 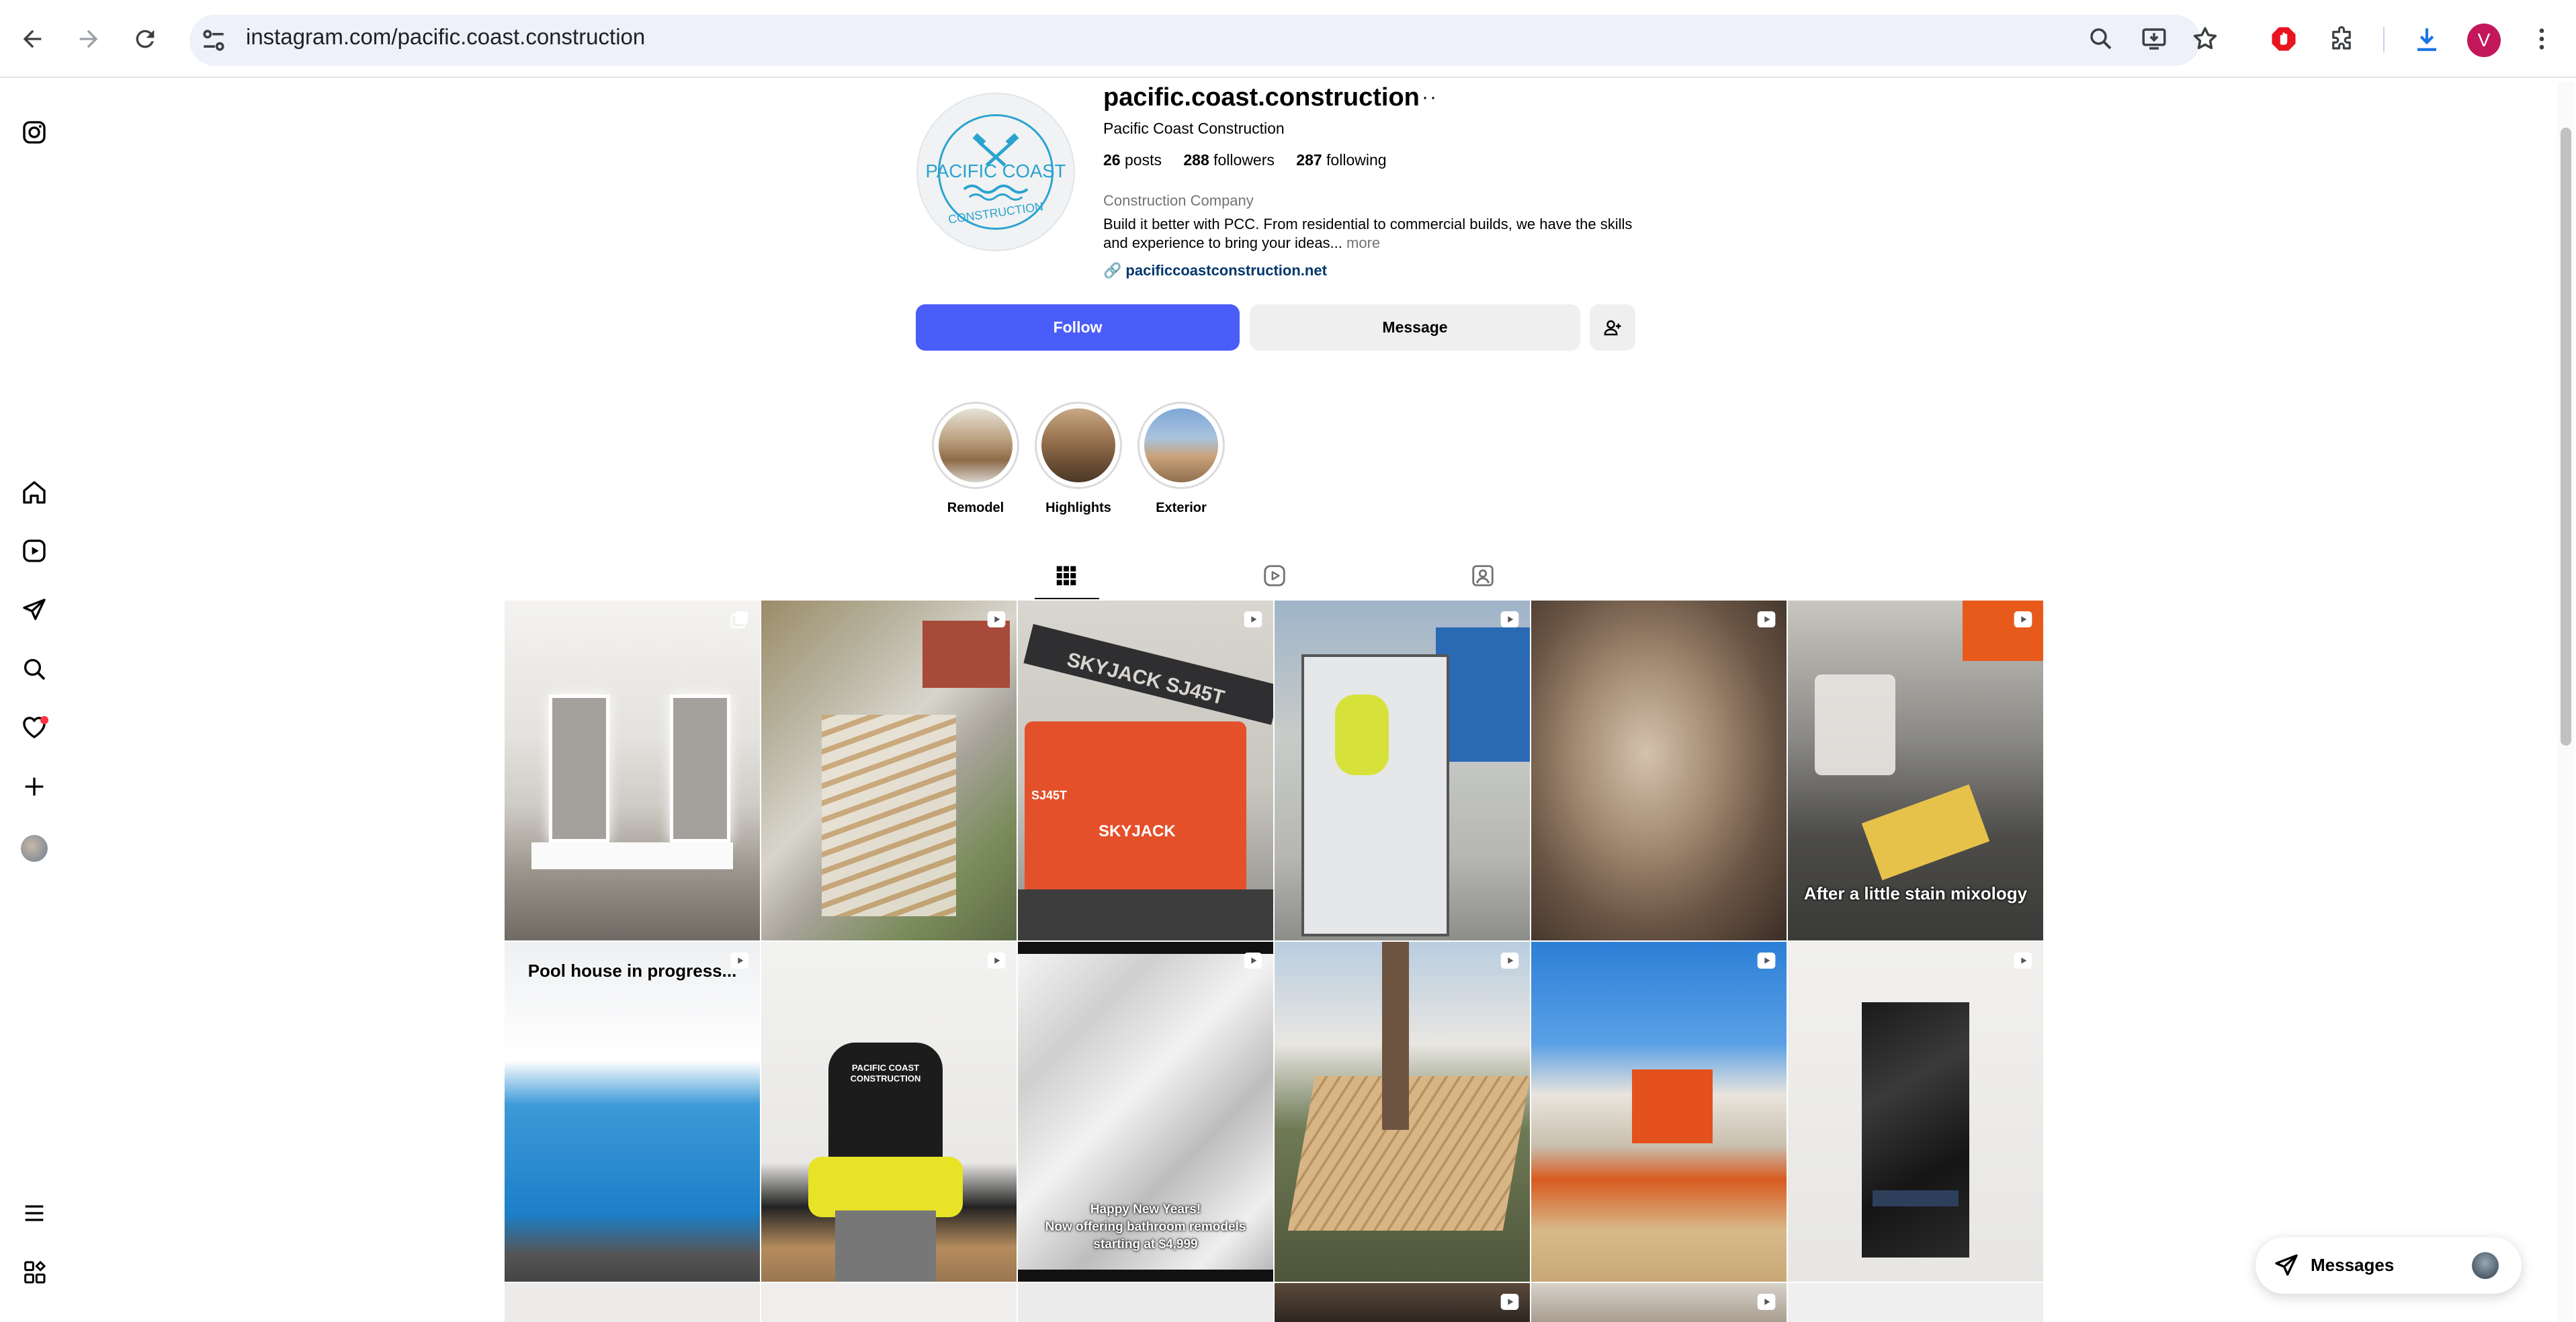 I want to click on yellow-rag, so click(x=1925, y=832).